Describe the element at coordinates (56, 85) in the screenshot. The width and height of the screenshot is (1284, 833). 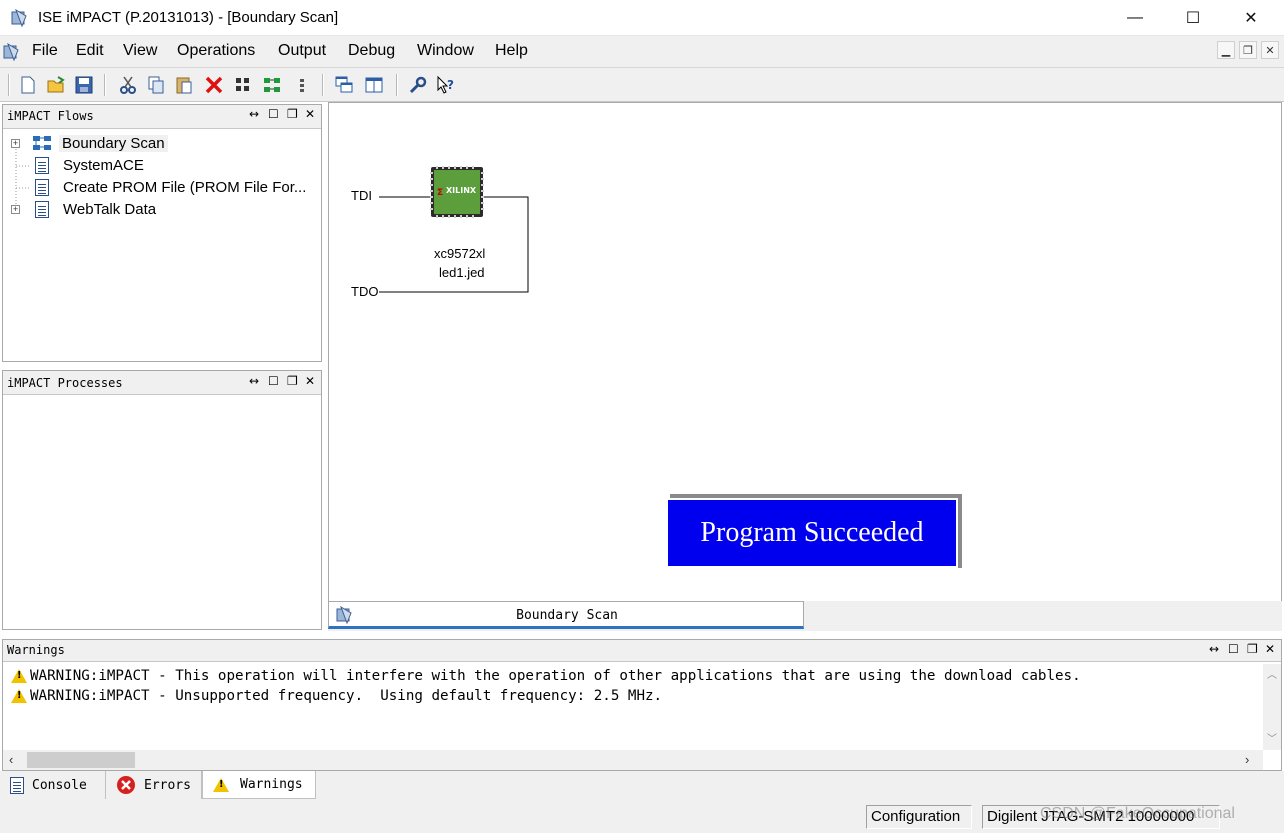
I see `open-folder-icon` at that location.